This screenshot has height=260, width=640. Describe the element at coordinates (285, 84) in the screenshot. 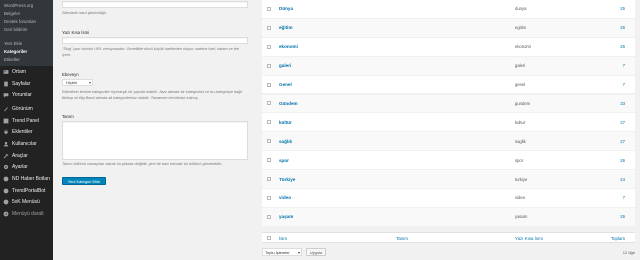

I see `category-name-link: Genel` at that location.